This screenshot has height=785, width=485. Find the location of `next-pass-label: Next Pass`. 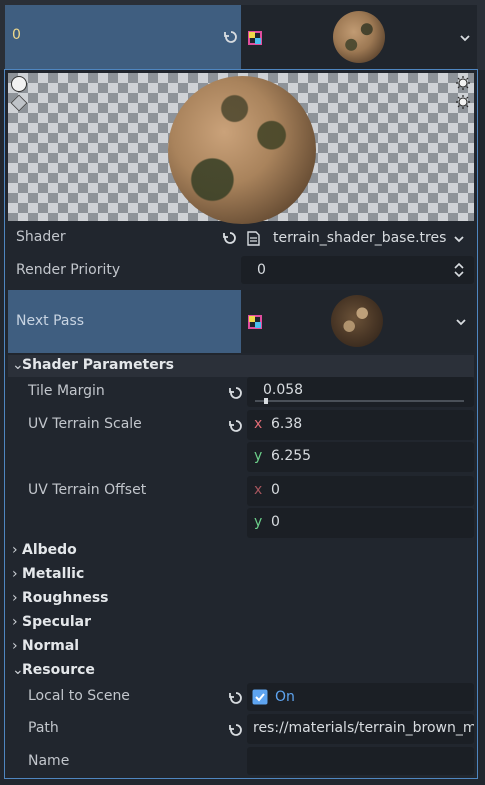

next-pass-label: Next Pass is located at coordinates (50, 321).